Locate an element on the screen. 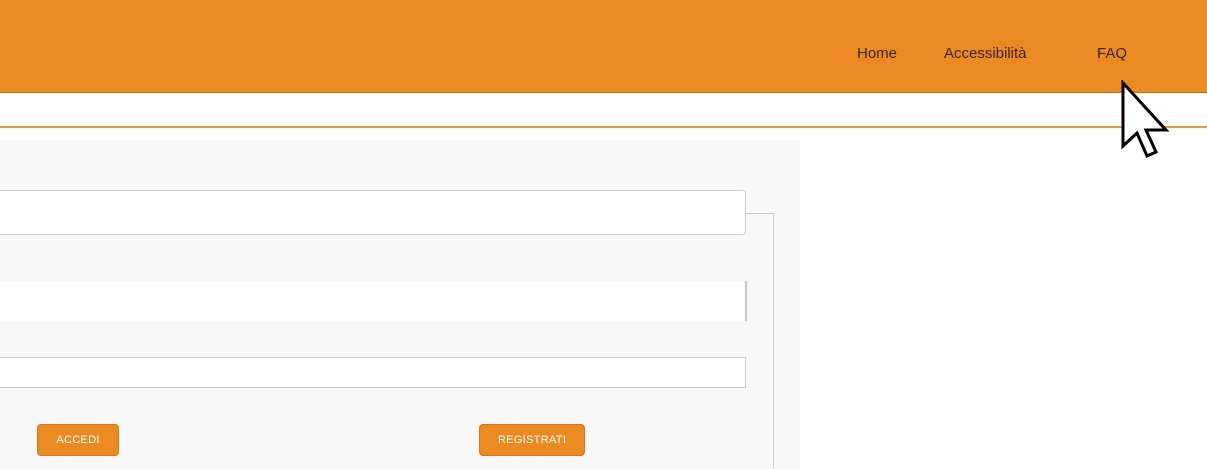  mouse-pointer-icon is located at coordinates (1145, 119).